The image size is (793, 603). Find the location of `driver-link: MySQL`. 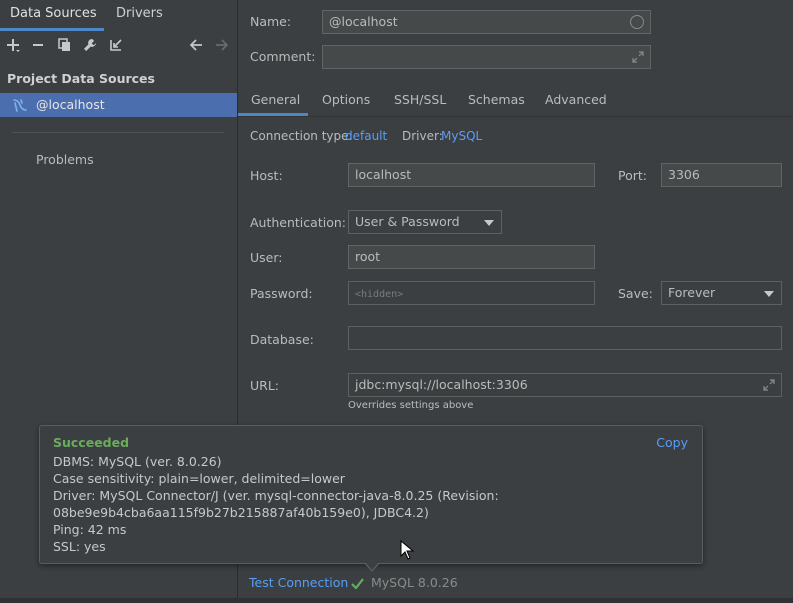

driver-link: MySQL is located at coordinates (461, 136).